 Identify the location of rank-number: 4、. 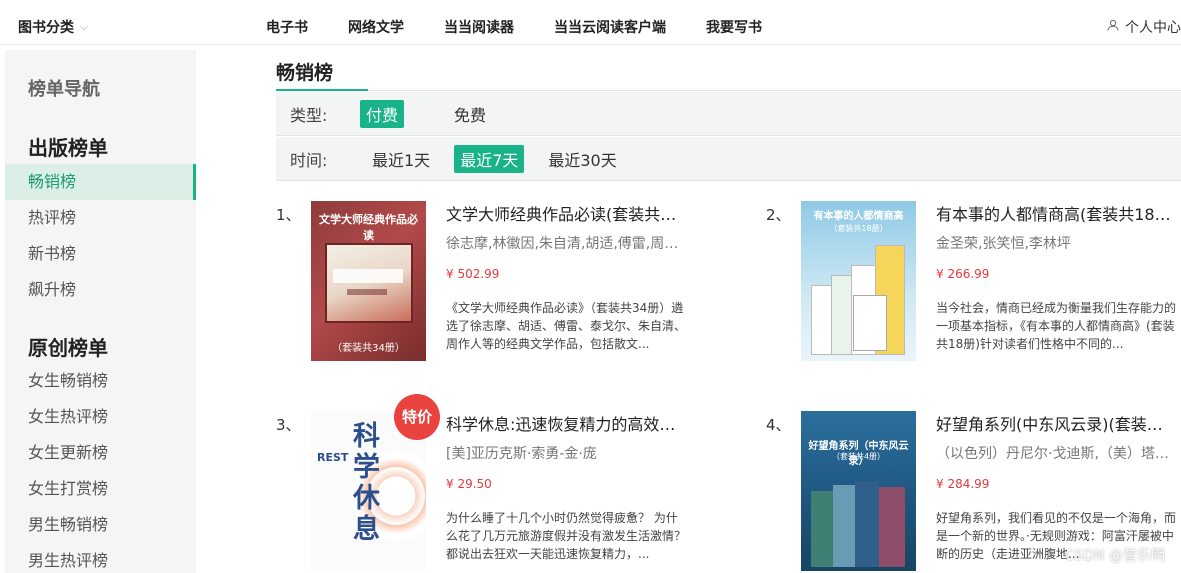
(778, 425).